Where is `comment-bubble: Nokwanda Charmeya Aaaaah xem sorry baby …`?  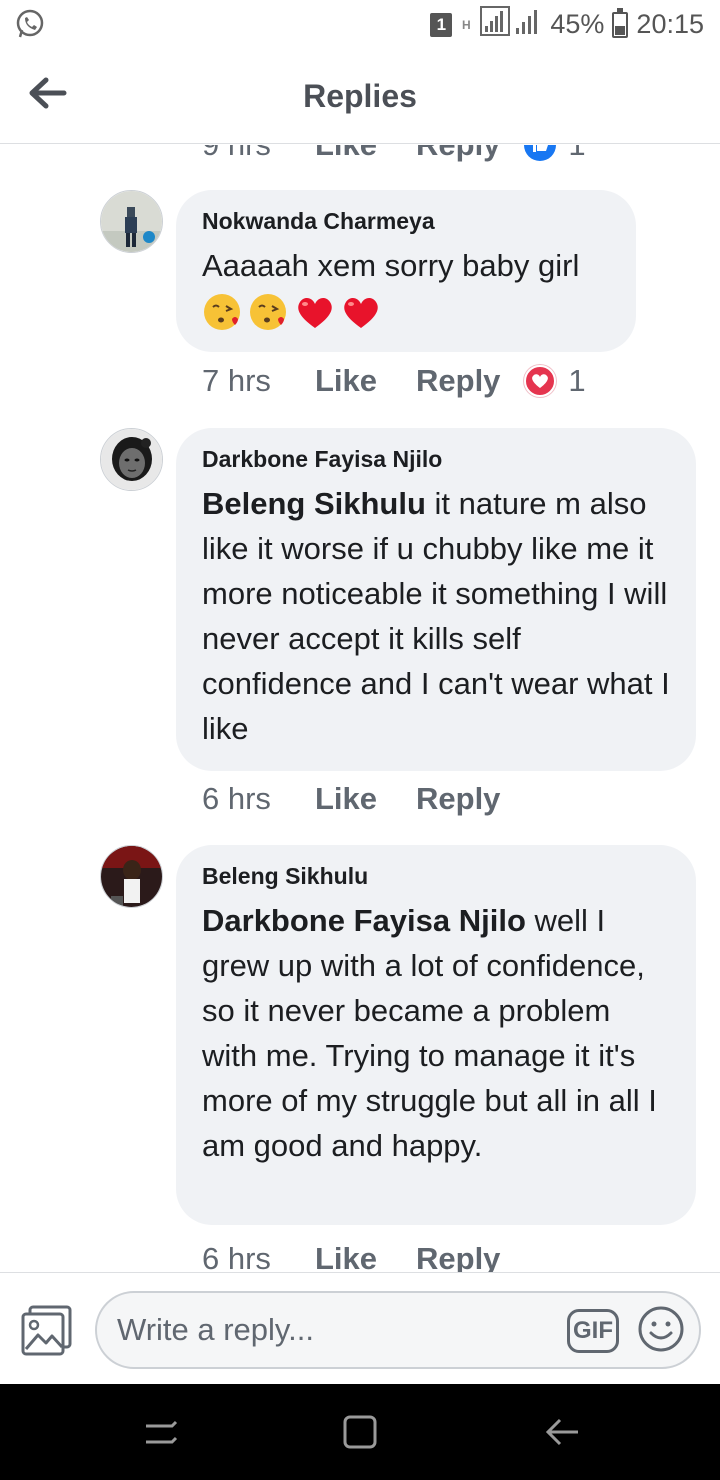 comment-bubble: Nokwanda Charmeya Aaaaah xem sorry baby … is located at coordinates (406, 271).